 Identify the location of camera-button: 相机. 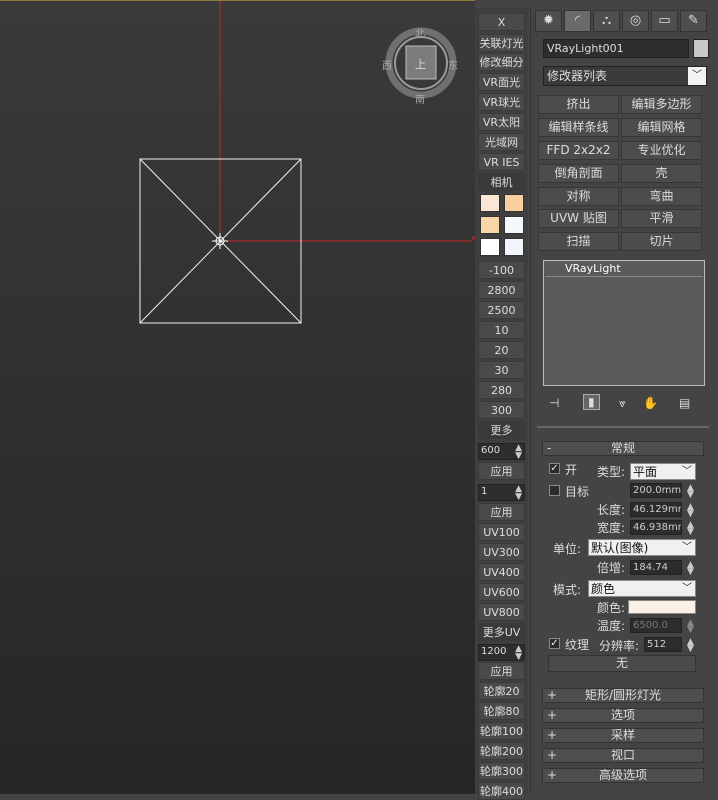
(501, 182).